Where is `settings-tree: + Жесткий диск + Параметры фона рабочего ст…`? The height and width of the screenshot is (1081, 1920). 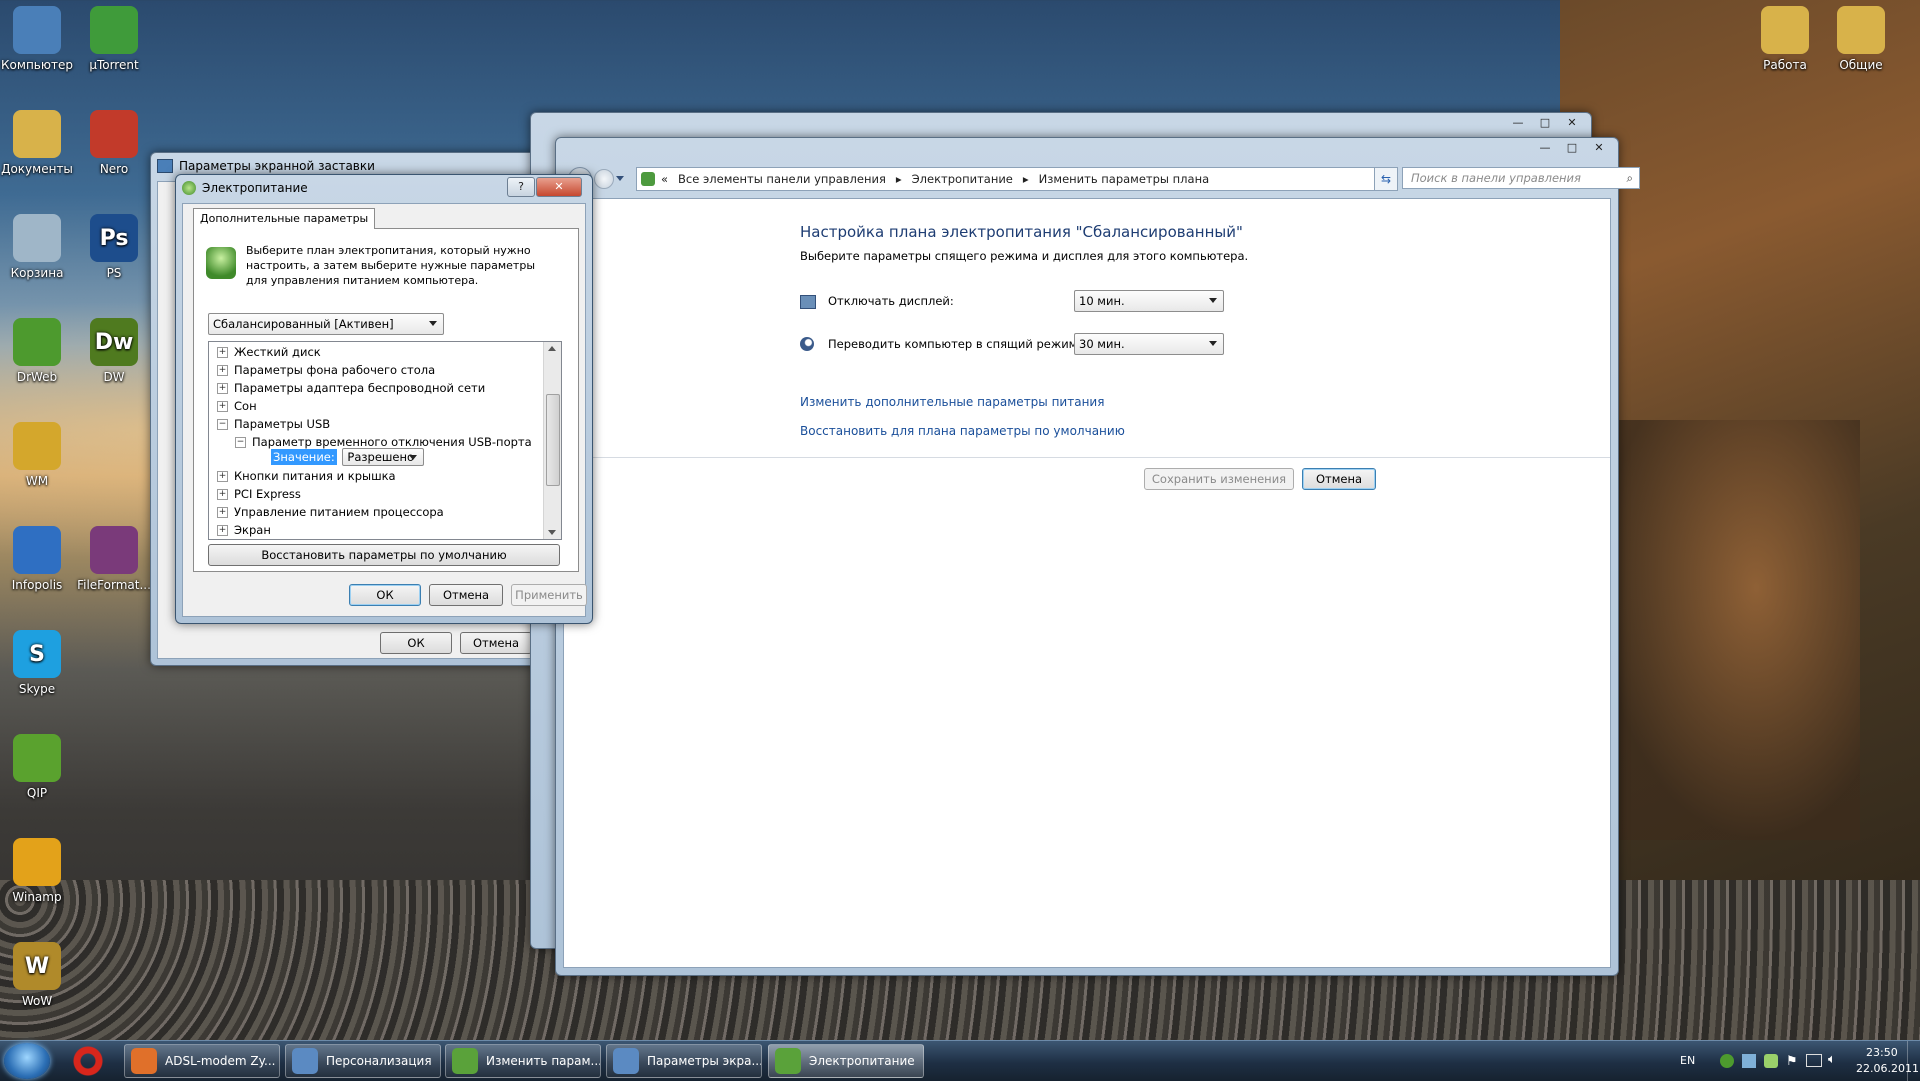
settings-tree: + Жесткий диск + Параметры фона рабочего ст… is located at coordinates (385, 440).